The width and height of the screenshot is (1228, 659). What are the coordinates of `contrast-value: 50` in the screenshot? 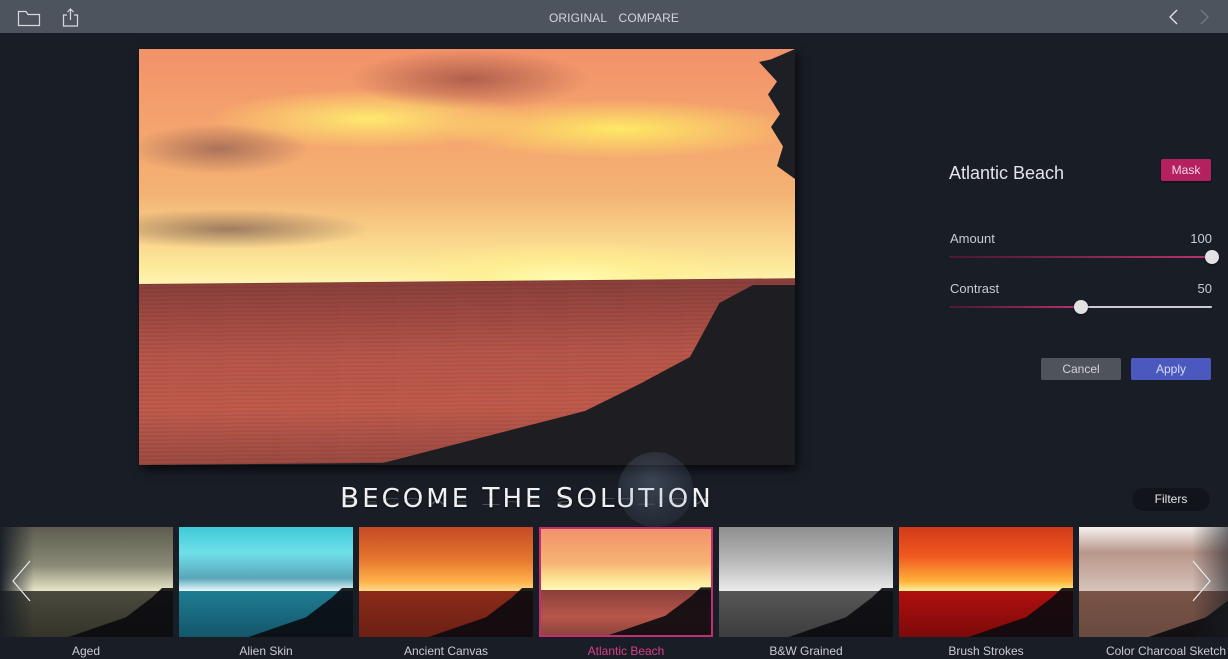 It's located at (1204, 288).